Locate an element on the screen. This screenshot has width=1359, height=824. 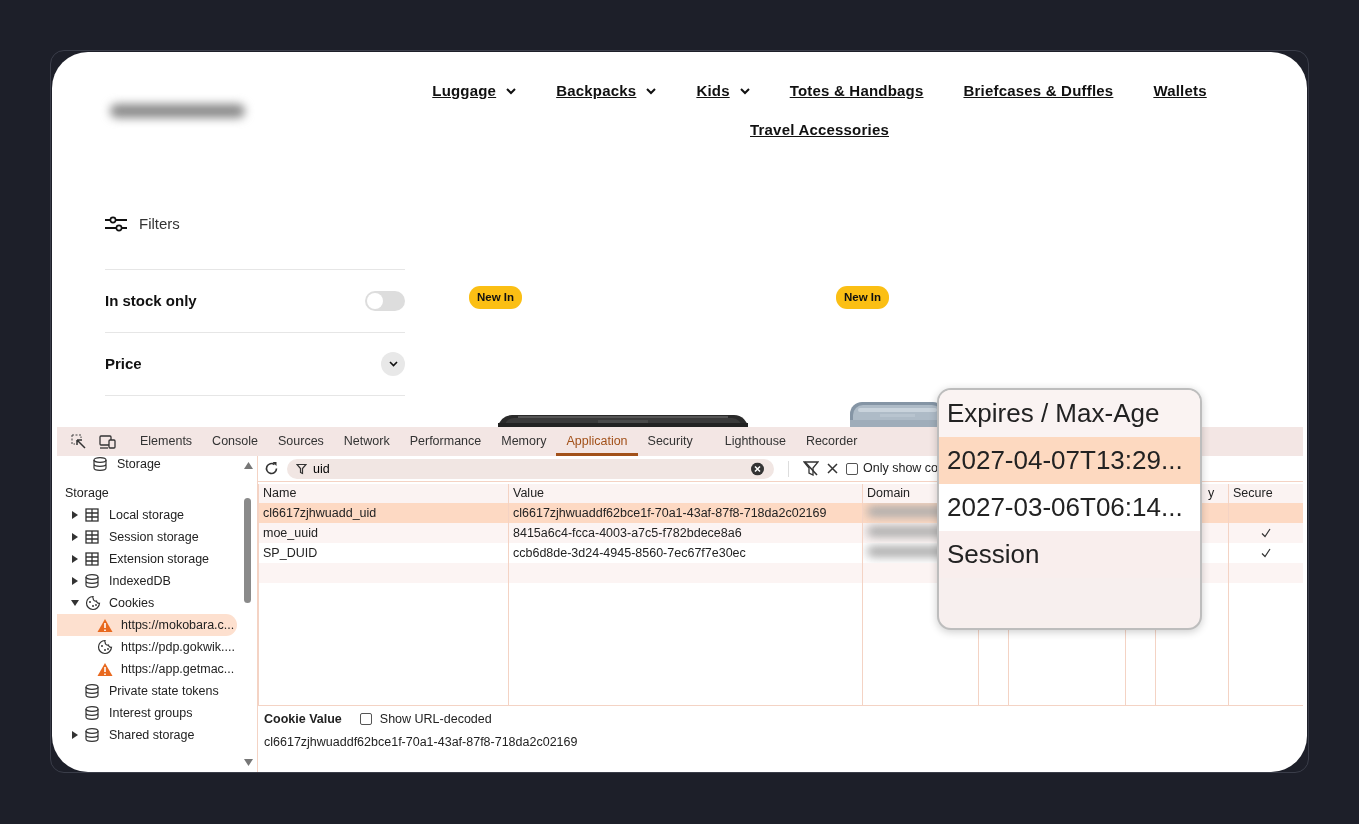
nav-link: Briefcases & Duffles is located at coordinates (1038, 91).